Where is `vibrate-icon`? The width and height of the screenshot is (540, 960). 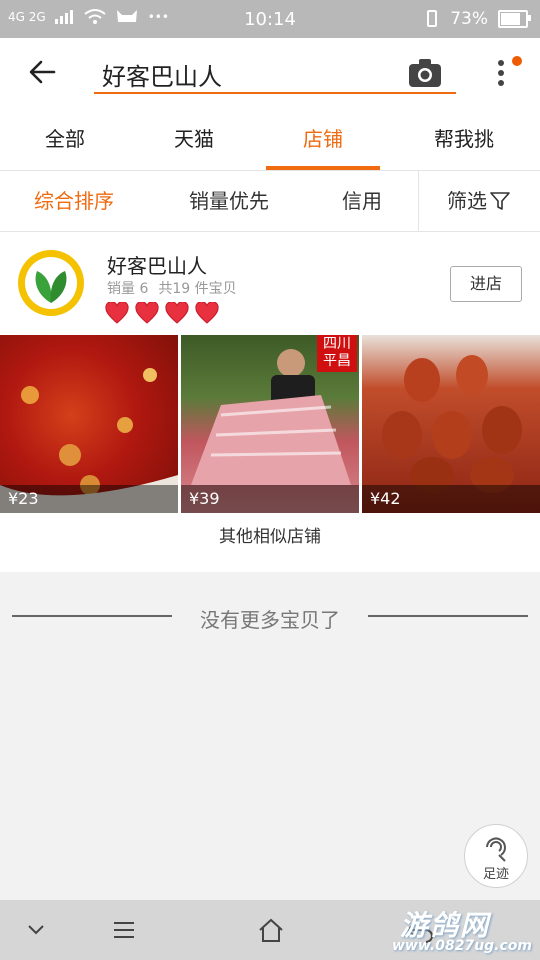 vibrate-icon is located at coordinates (432, 18).